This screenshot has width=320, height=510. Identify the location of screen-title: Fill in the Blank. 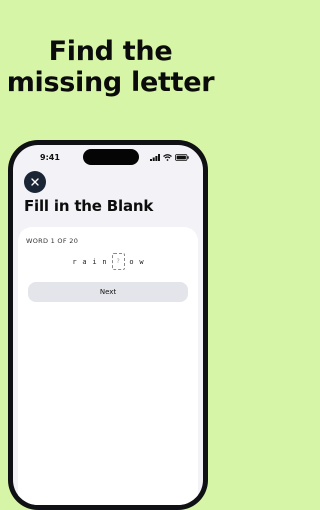
(89, 206).